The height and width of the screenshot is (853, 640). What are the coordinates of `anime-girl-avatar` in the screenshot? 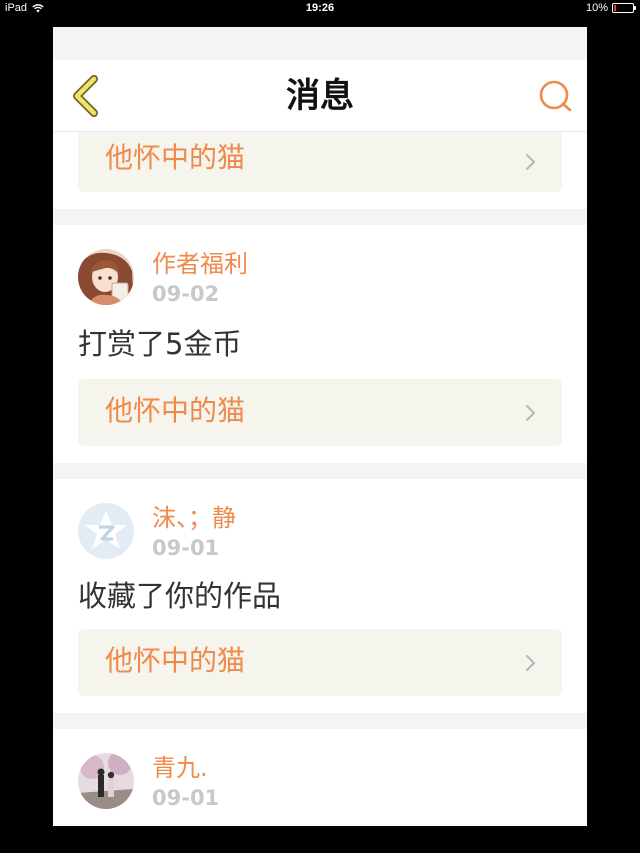 It's located at (106, 277).